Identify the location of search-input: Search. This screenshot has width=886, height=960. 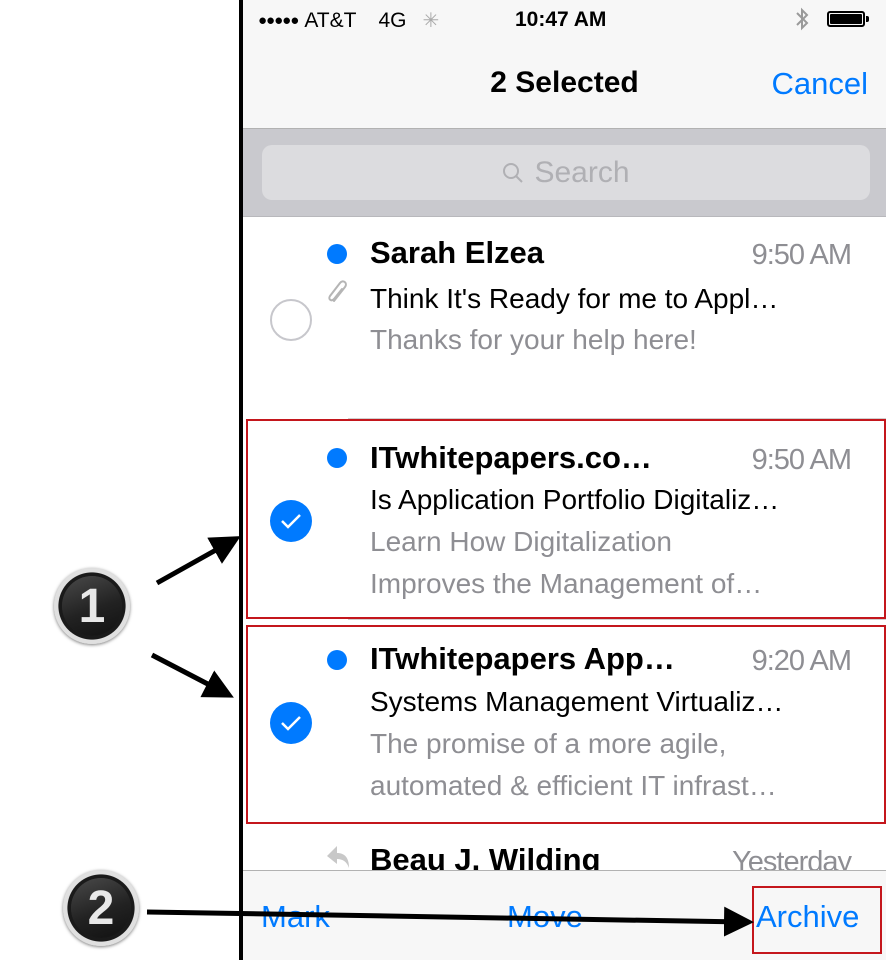
(566, 172).